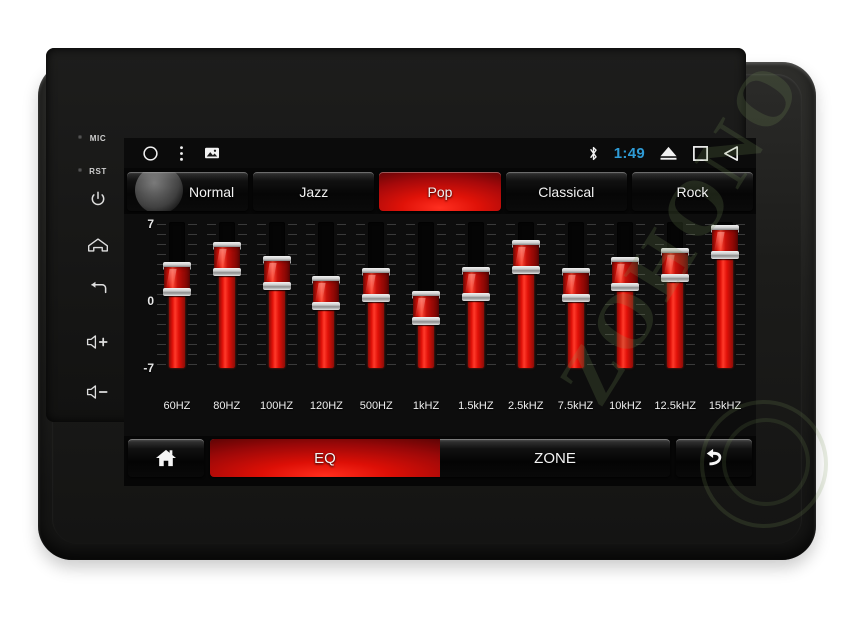 This screenshot has height=630, width=849. What do you see at coordinates (476, 306) in the screenshot?
I see `eq-slider-1-5khz` at bounding box center [476, 306].